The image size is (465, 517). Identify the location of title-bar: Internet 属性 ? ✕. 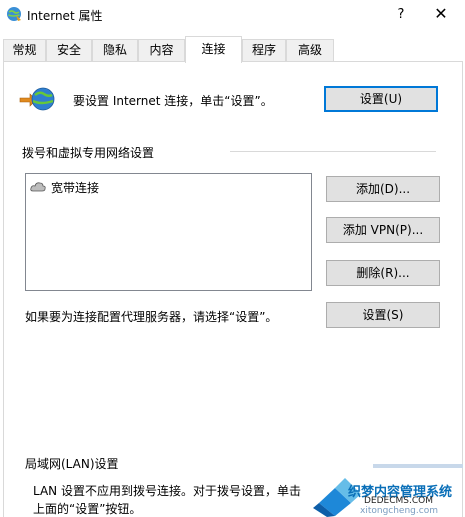
(232, 15).